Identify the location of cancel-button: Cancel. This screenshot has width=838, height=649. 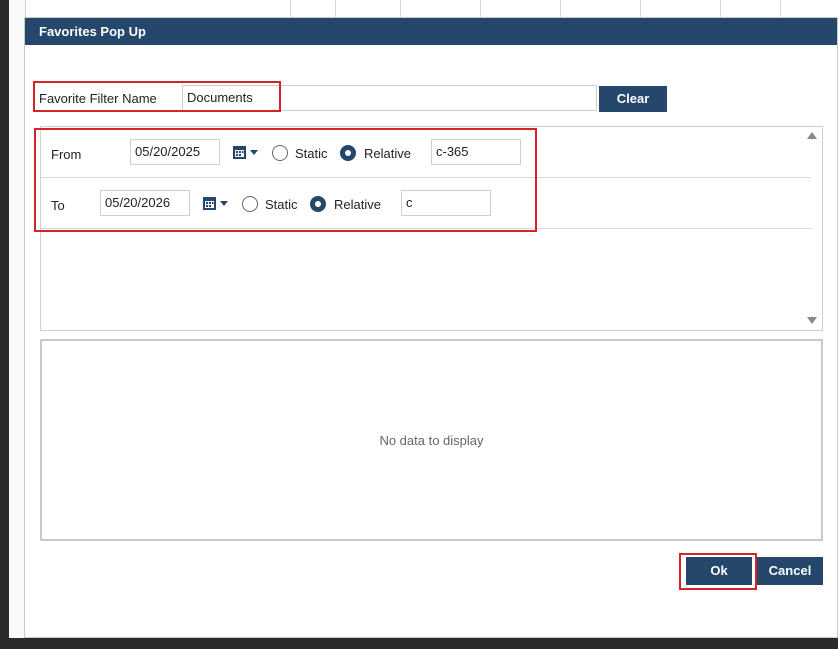
(790, 571).